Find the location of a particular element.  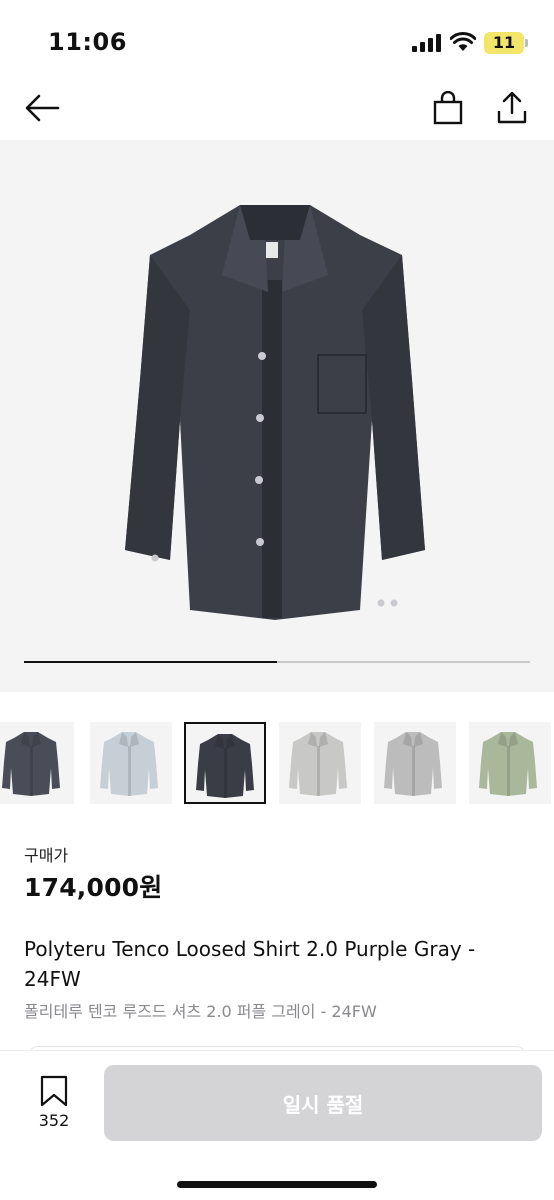

nav-bar is located at coordinates (277, 108).